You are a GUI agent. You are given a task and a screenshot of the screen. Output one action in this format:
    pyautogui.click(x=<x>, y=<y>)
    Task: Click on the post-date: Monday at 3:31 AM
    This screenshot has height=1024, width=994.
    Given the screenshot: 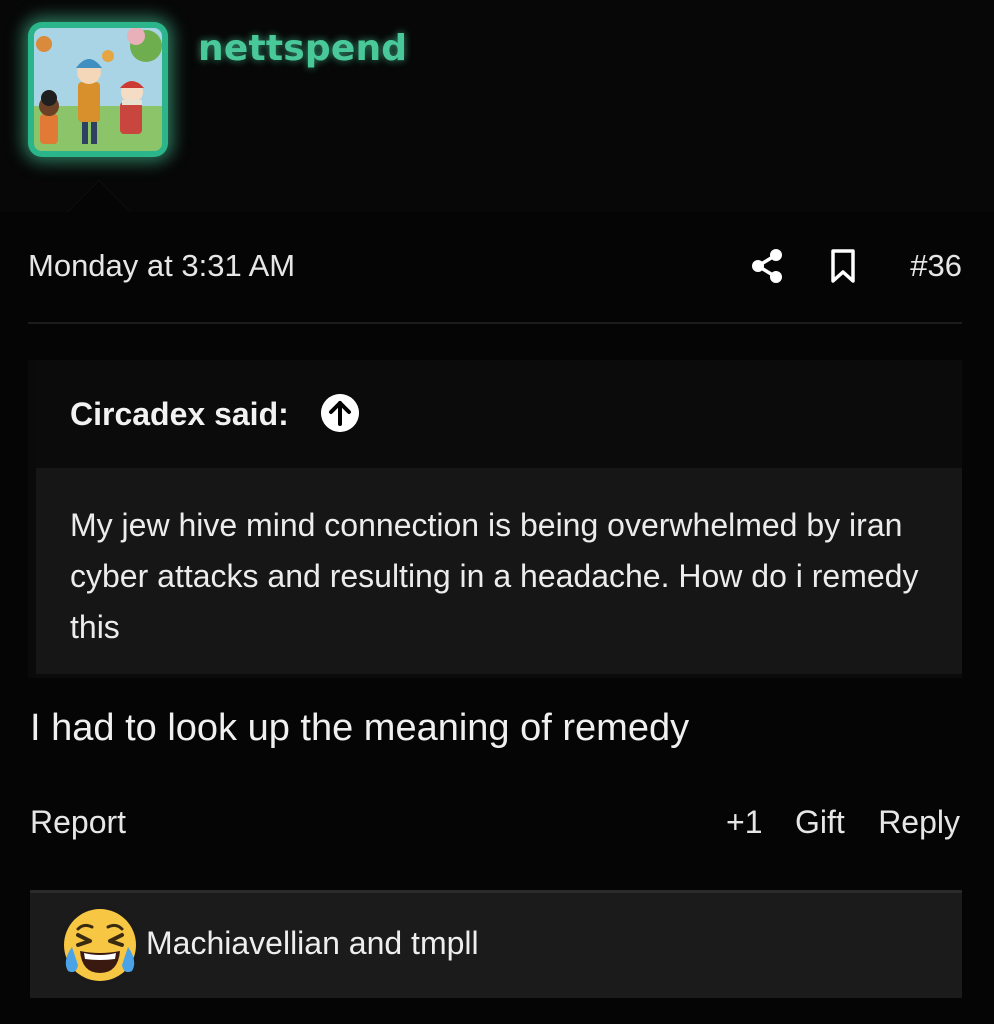 What is the action you would take?
    pyautogui.click(x=161, y=266)
    